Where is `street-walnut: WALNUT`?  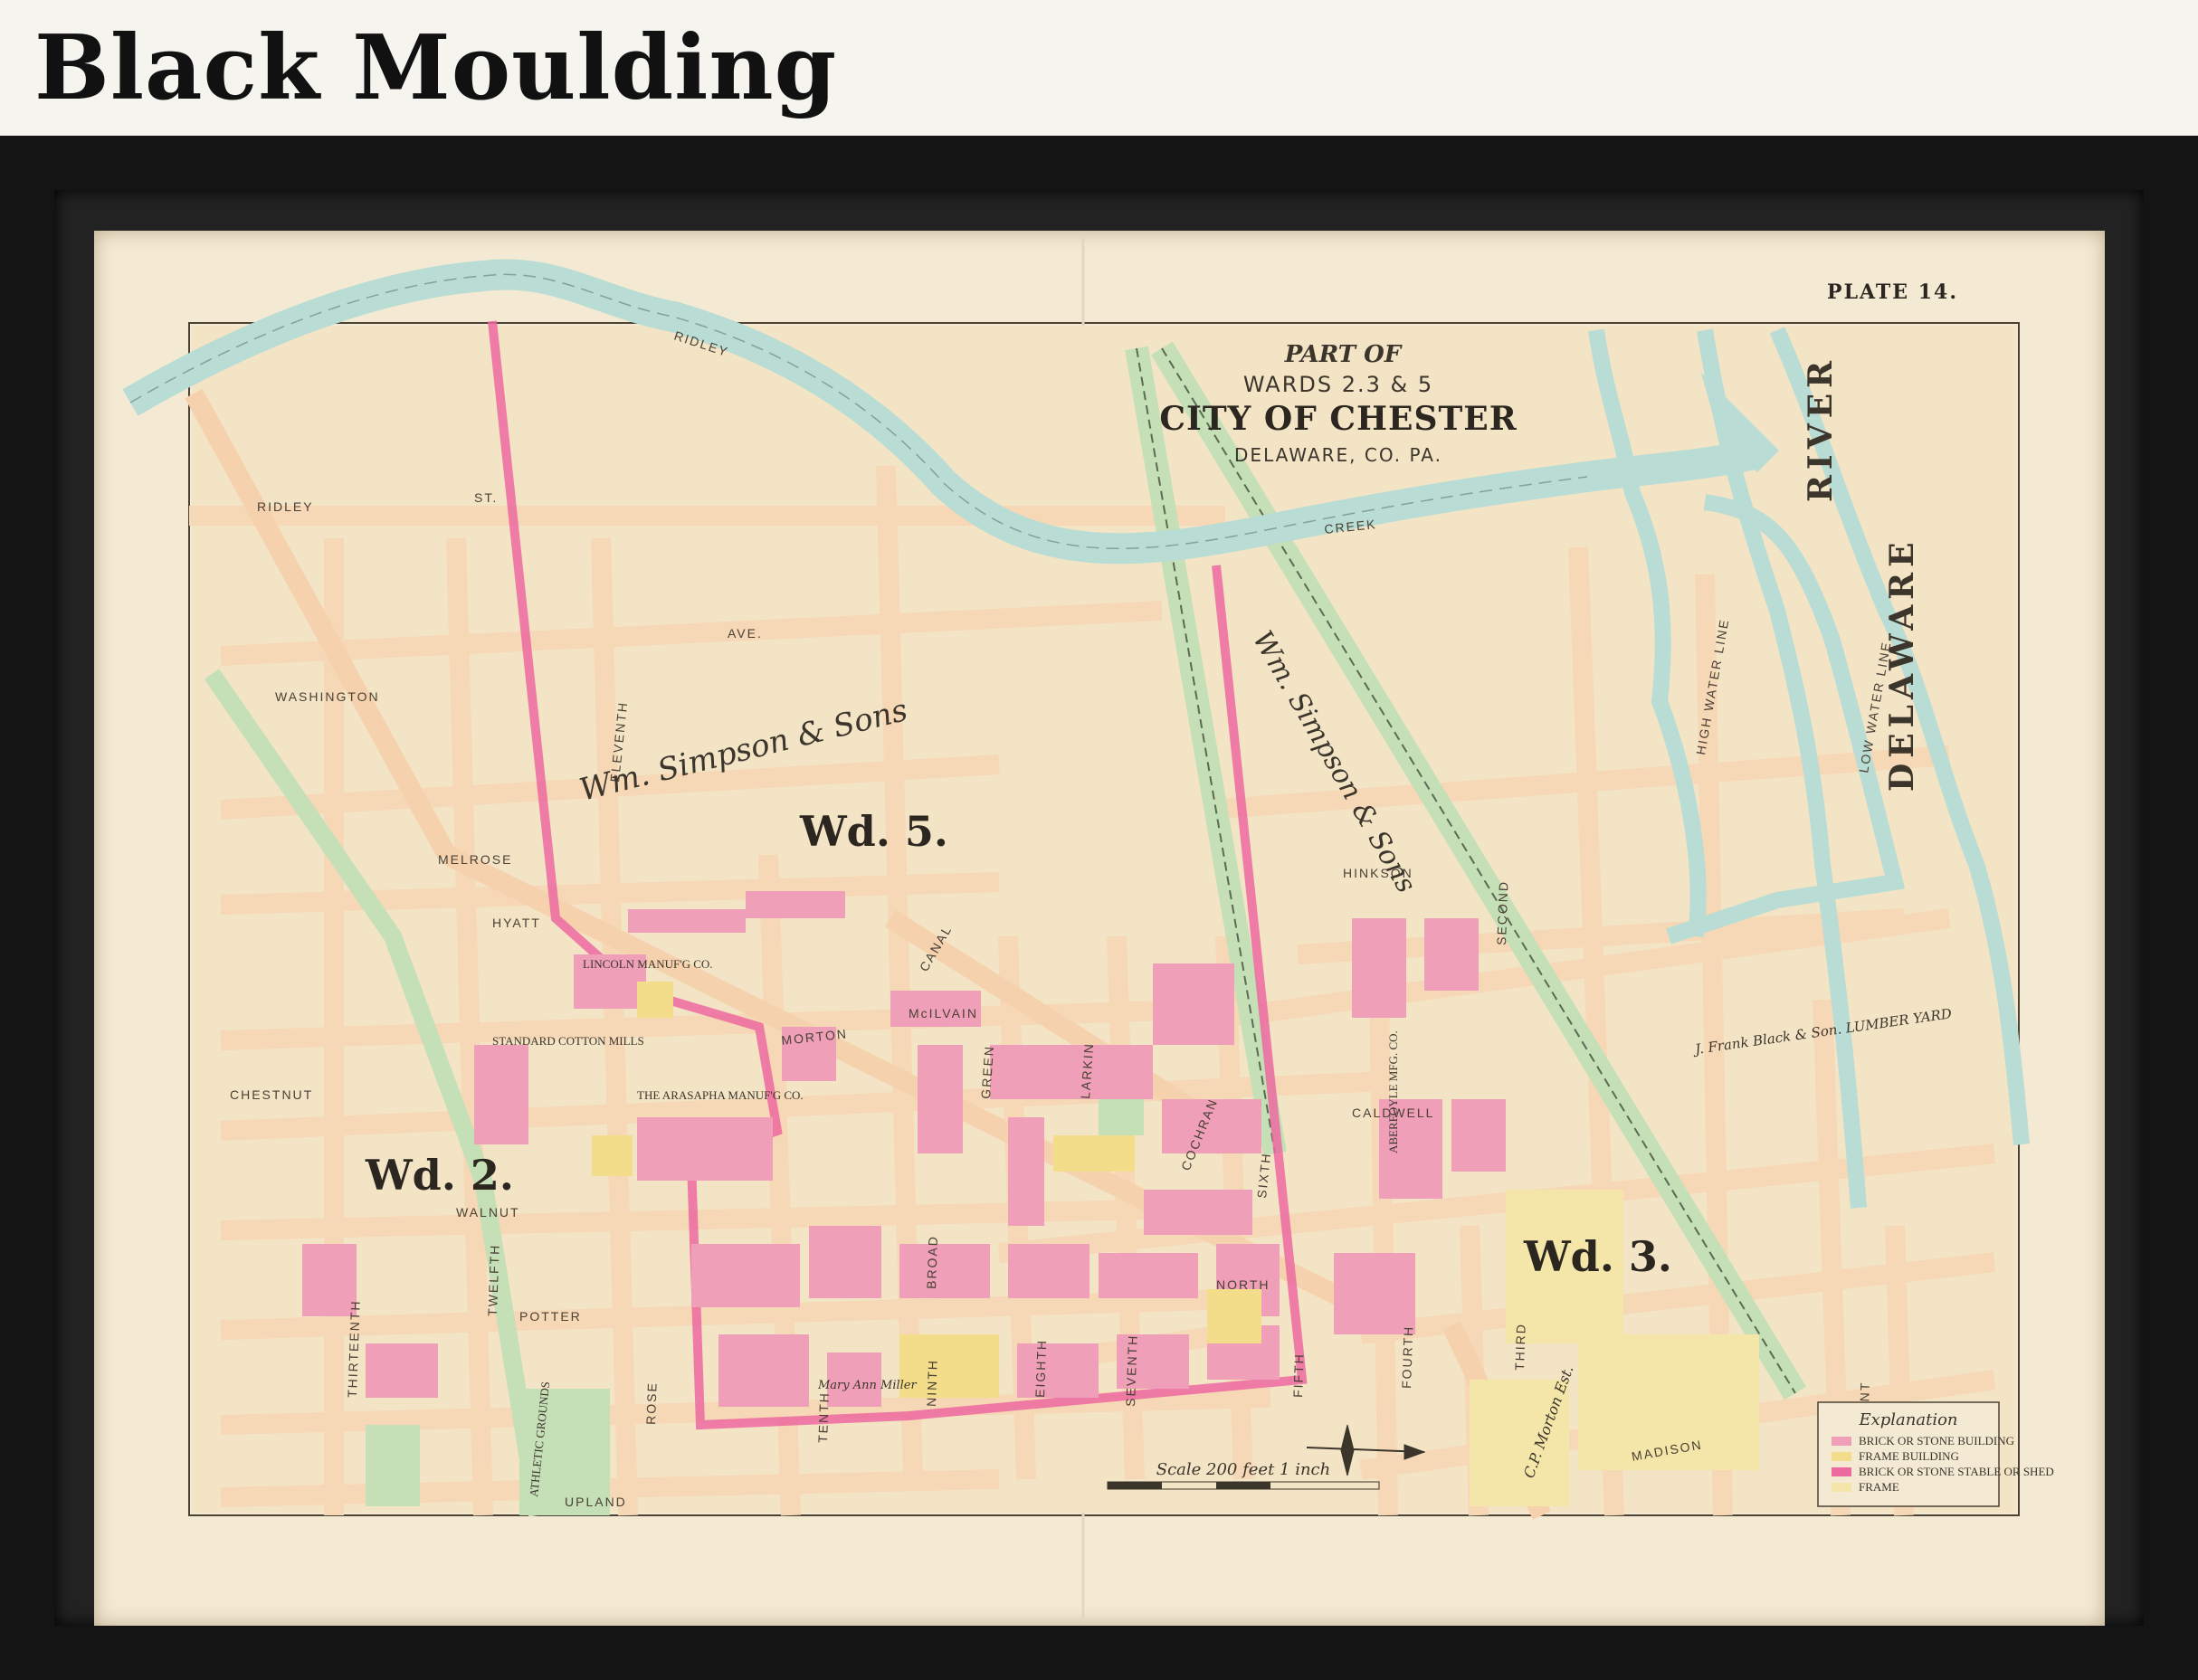
street-walnut: WALNUT is located at coordinates (488, 1212).